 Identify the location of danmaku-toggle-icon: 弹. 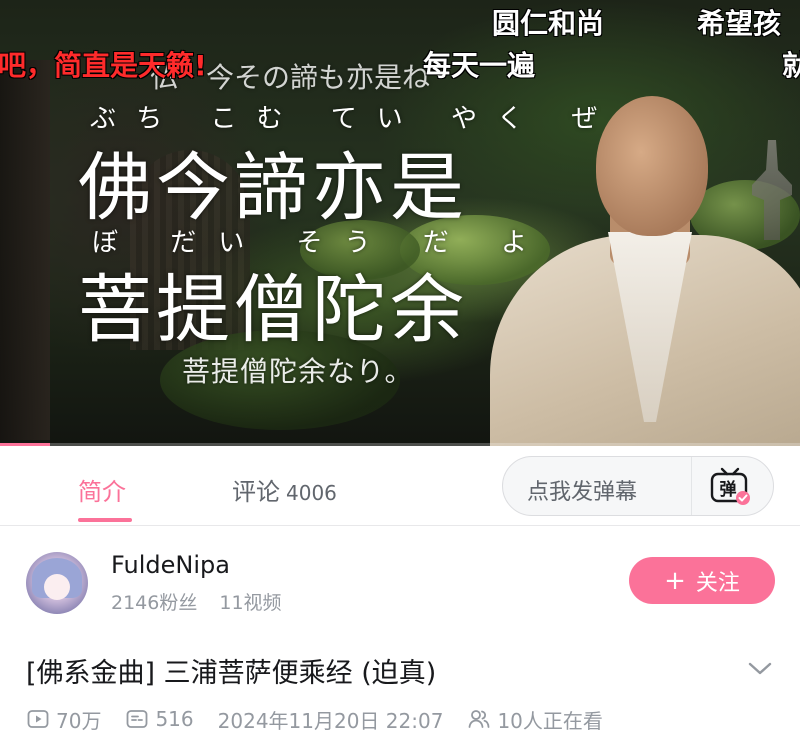
(730, 486).